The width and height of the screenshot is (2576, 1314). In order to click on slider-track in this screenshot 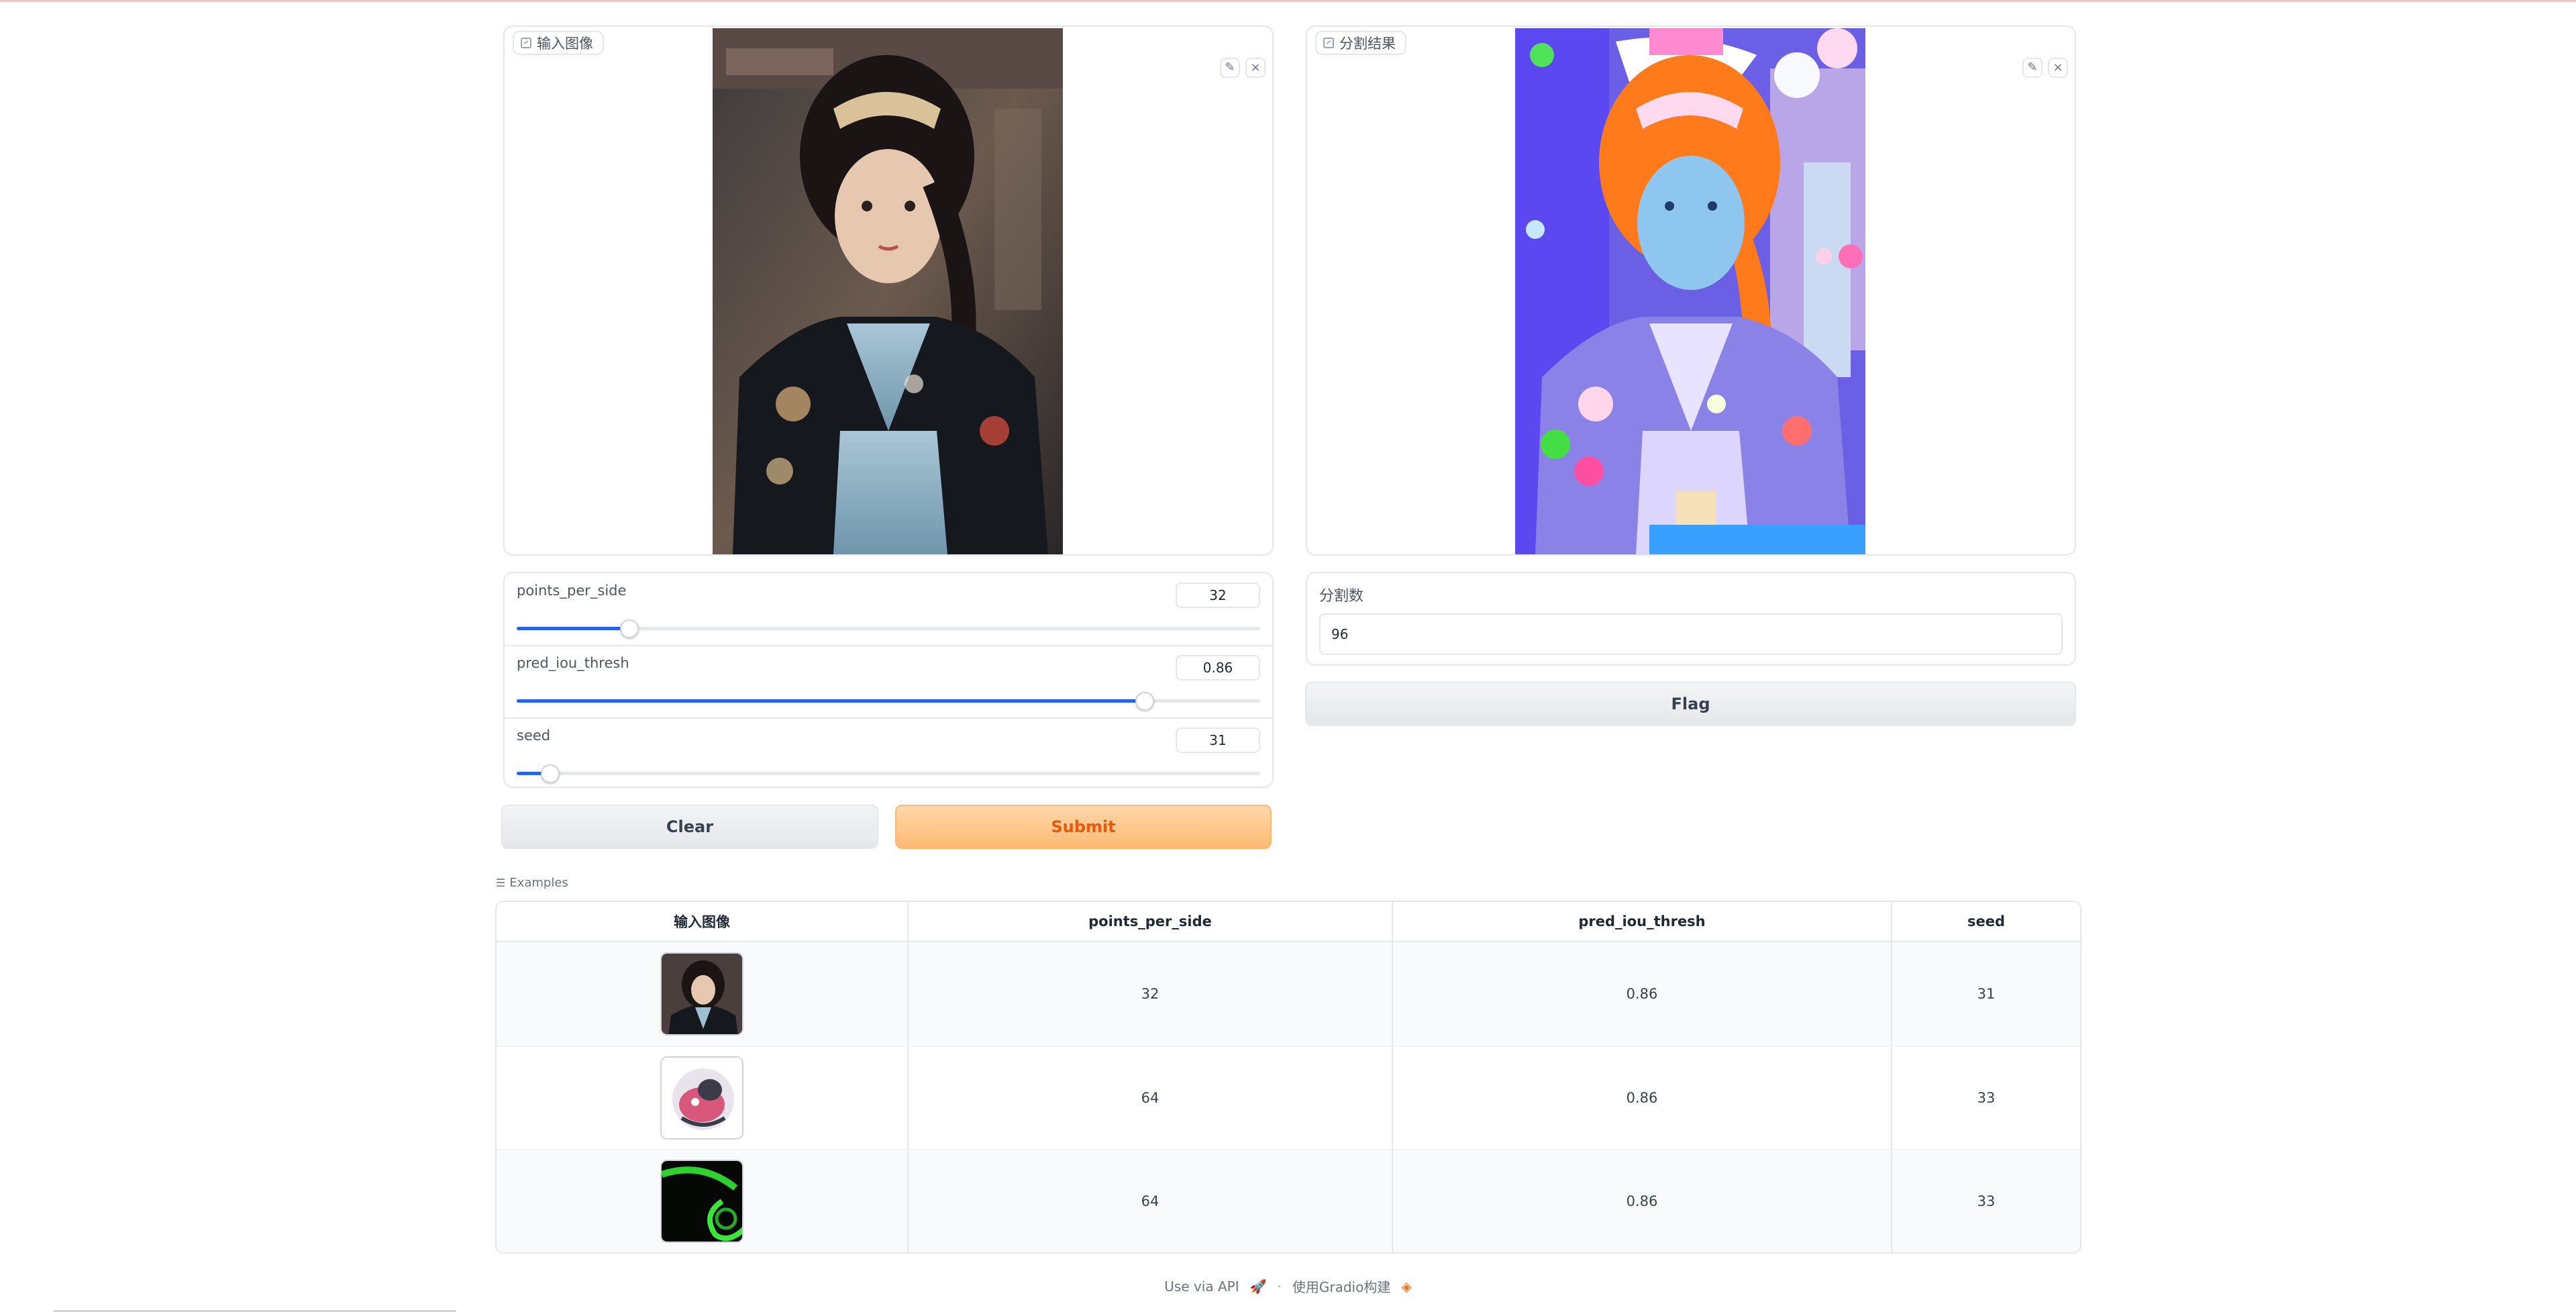, I will do `click(888, 774)`.